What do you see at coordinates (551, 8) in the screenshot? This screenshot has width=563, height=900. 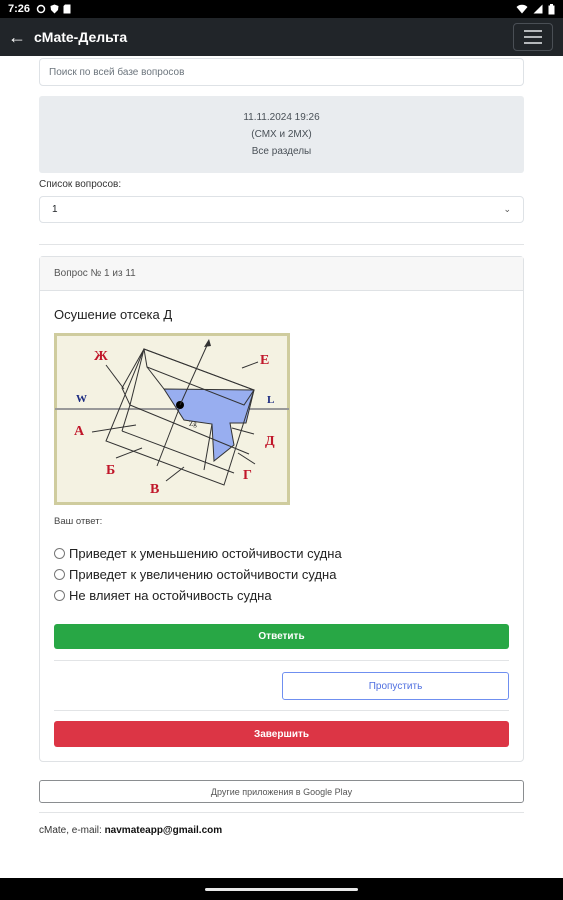 I see `battery-icon` at bounding box center [551, 8].